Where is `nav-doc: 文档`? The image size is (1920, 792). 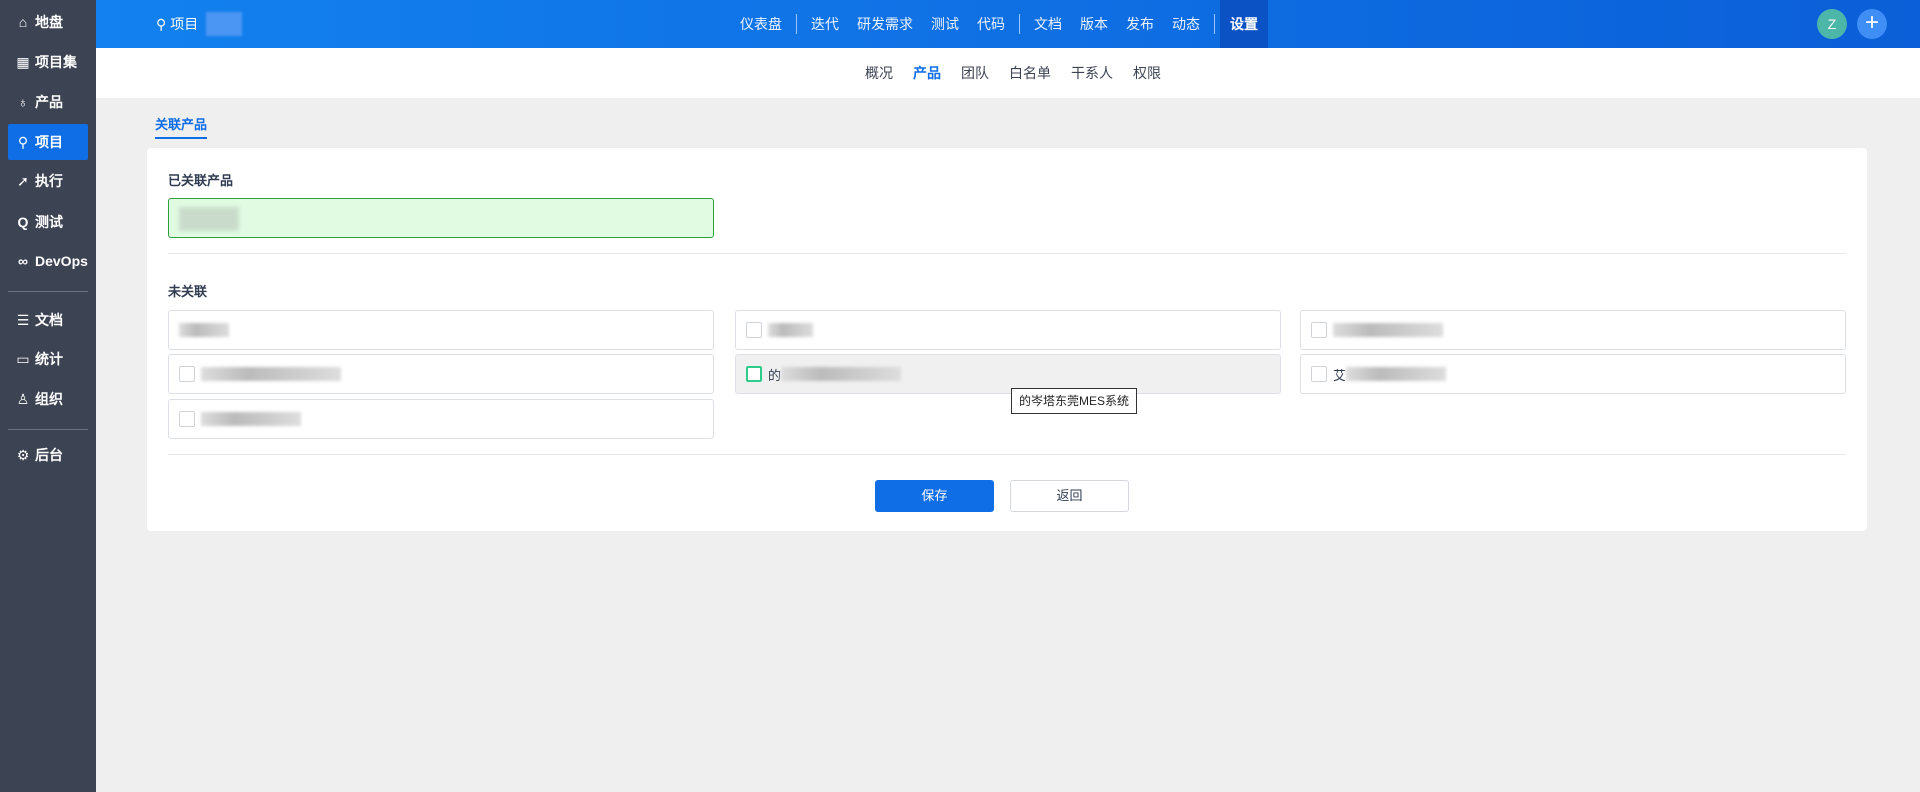 nav-doc: 文档 is located at coordinates (1048, 24).